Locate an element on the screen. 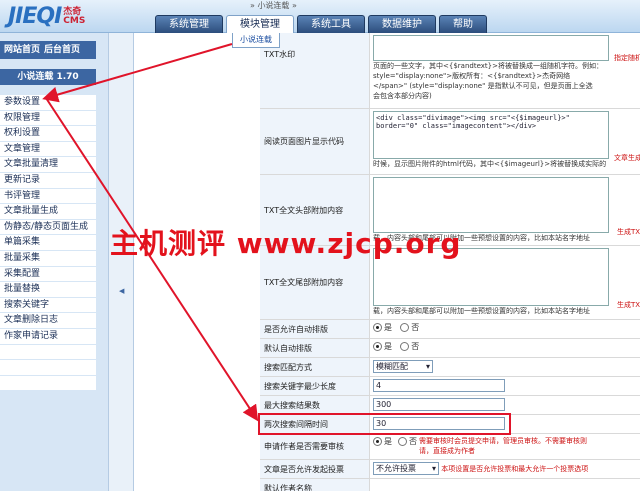 The width and height of the screenshot is (640, 491). arrow-to-settings is located at coordinates (137, 73).